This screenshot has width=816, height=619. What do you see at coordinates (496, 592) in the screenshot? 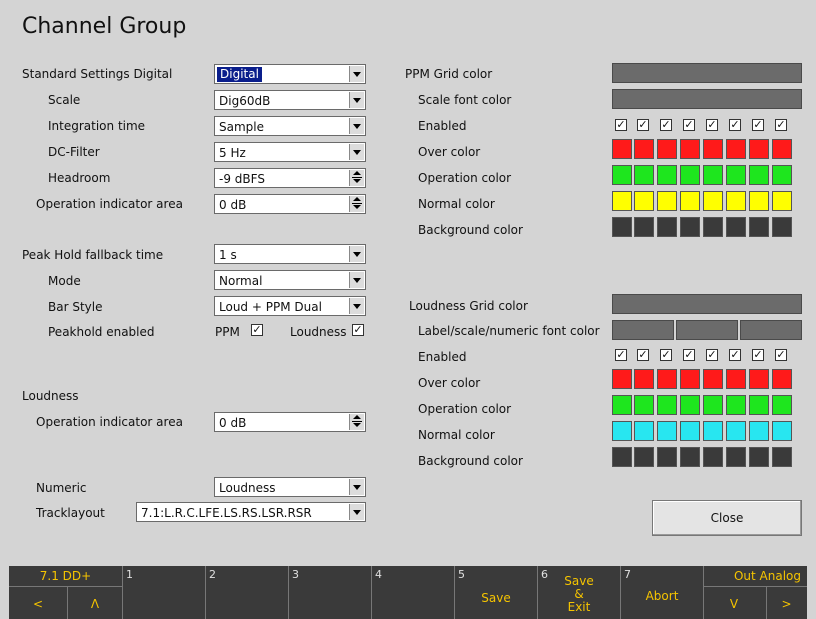
I see `fkey-save: 5 Save` at bounding box center [496, 592].